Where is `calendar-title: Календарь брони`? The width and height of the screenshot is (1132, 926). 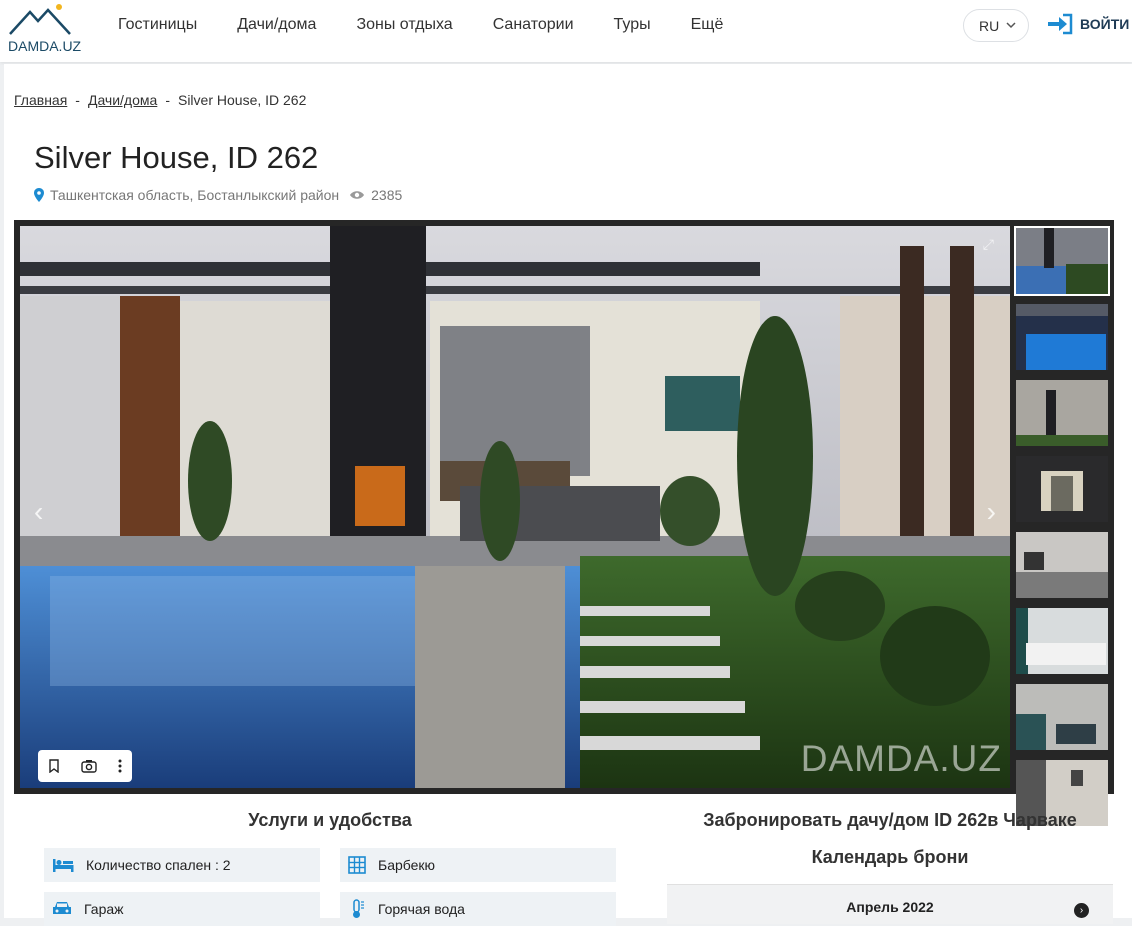 calendar-title: Календарь брони is located at coordinates (890, 857).